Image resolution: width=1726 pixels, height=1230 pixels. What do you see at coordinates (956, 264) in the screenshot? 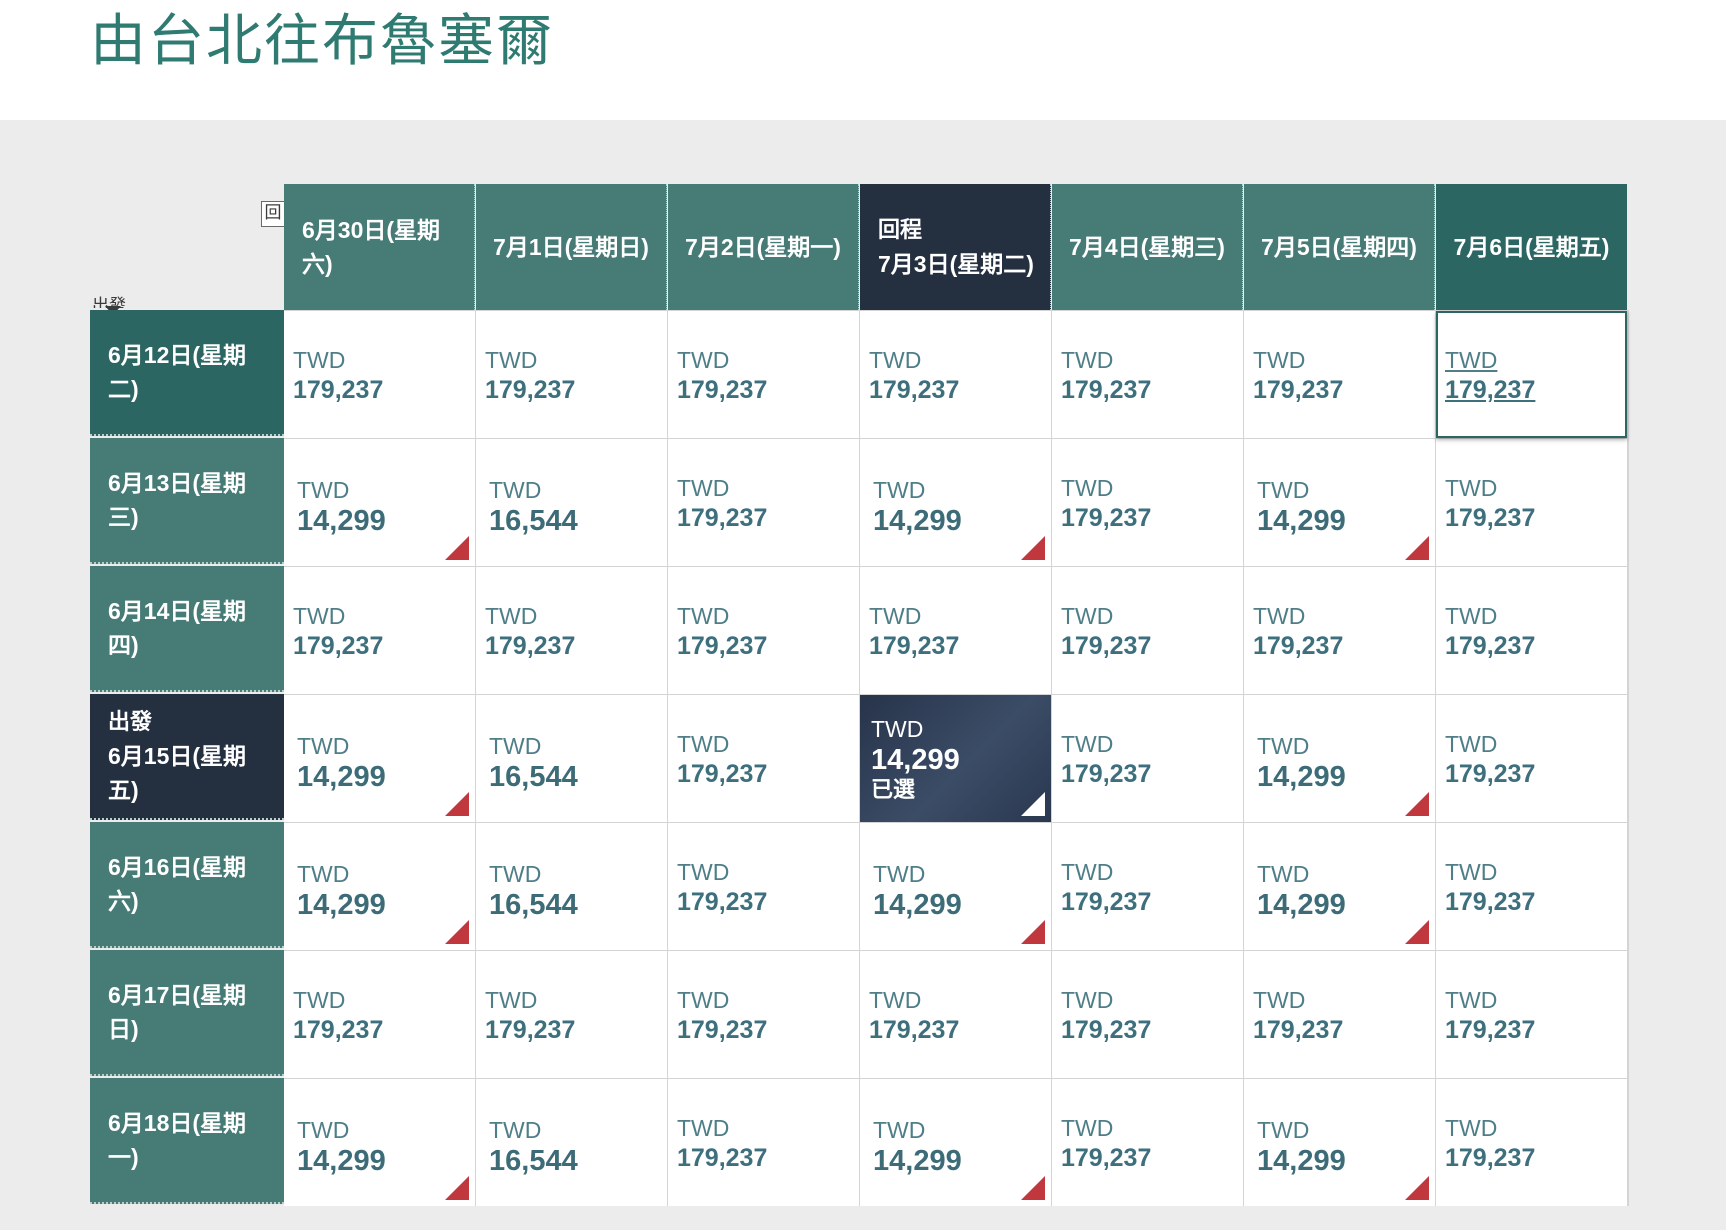
I see `return-date-label: 7月3日(星期二)` at bounding box center [956, 264].